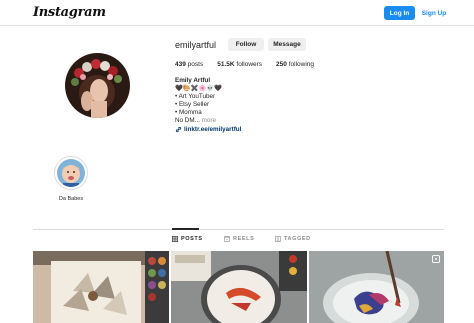  What do you see at coordinates (192, 239) in the screenshot?
I see `tab-posts-label: POSTS` at bounding box center [192, 239].